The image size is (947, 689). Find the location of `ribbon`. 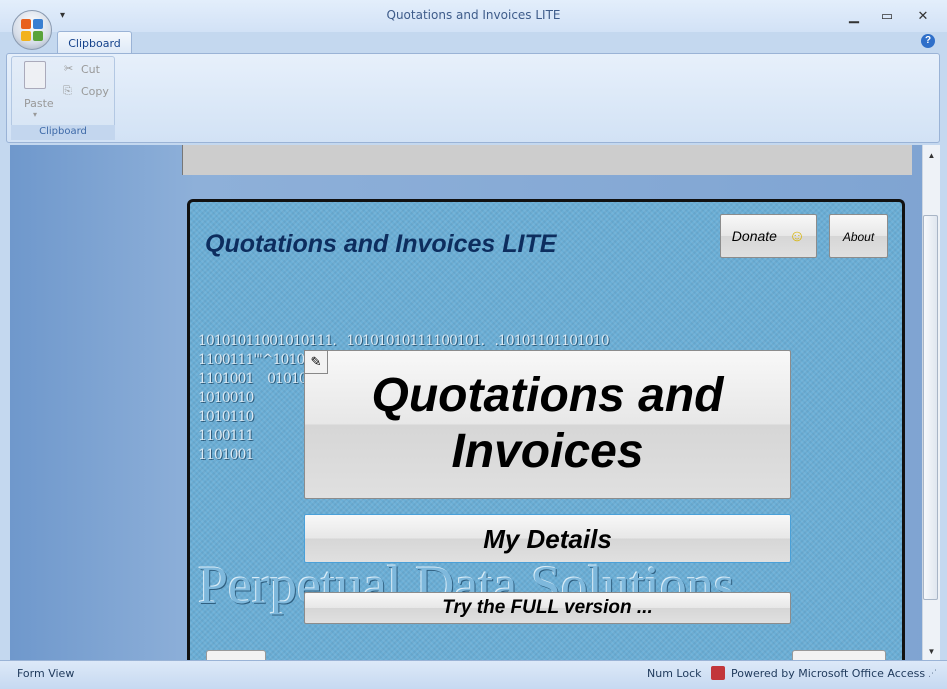

ribbon is located at coordinates (473, 98).